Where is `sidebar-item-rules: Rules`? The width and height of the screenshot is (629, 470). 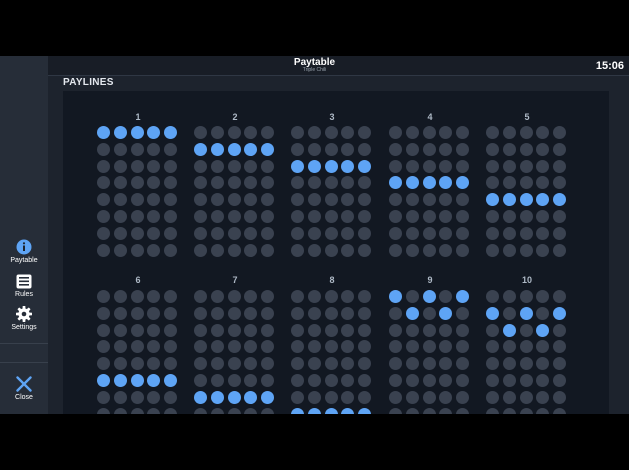 sidebar-item-rules: Rules is located at coordinates (24, 286).